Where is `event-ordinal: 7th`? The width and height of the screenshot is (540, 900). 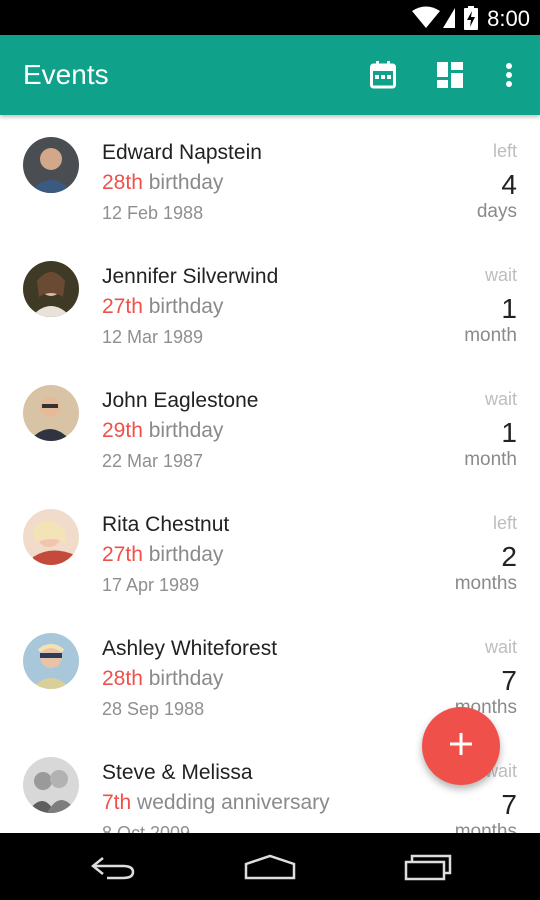
event-ordinal: 7th is located at coordinates (117, 802).